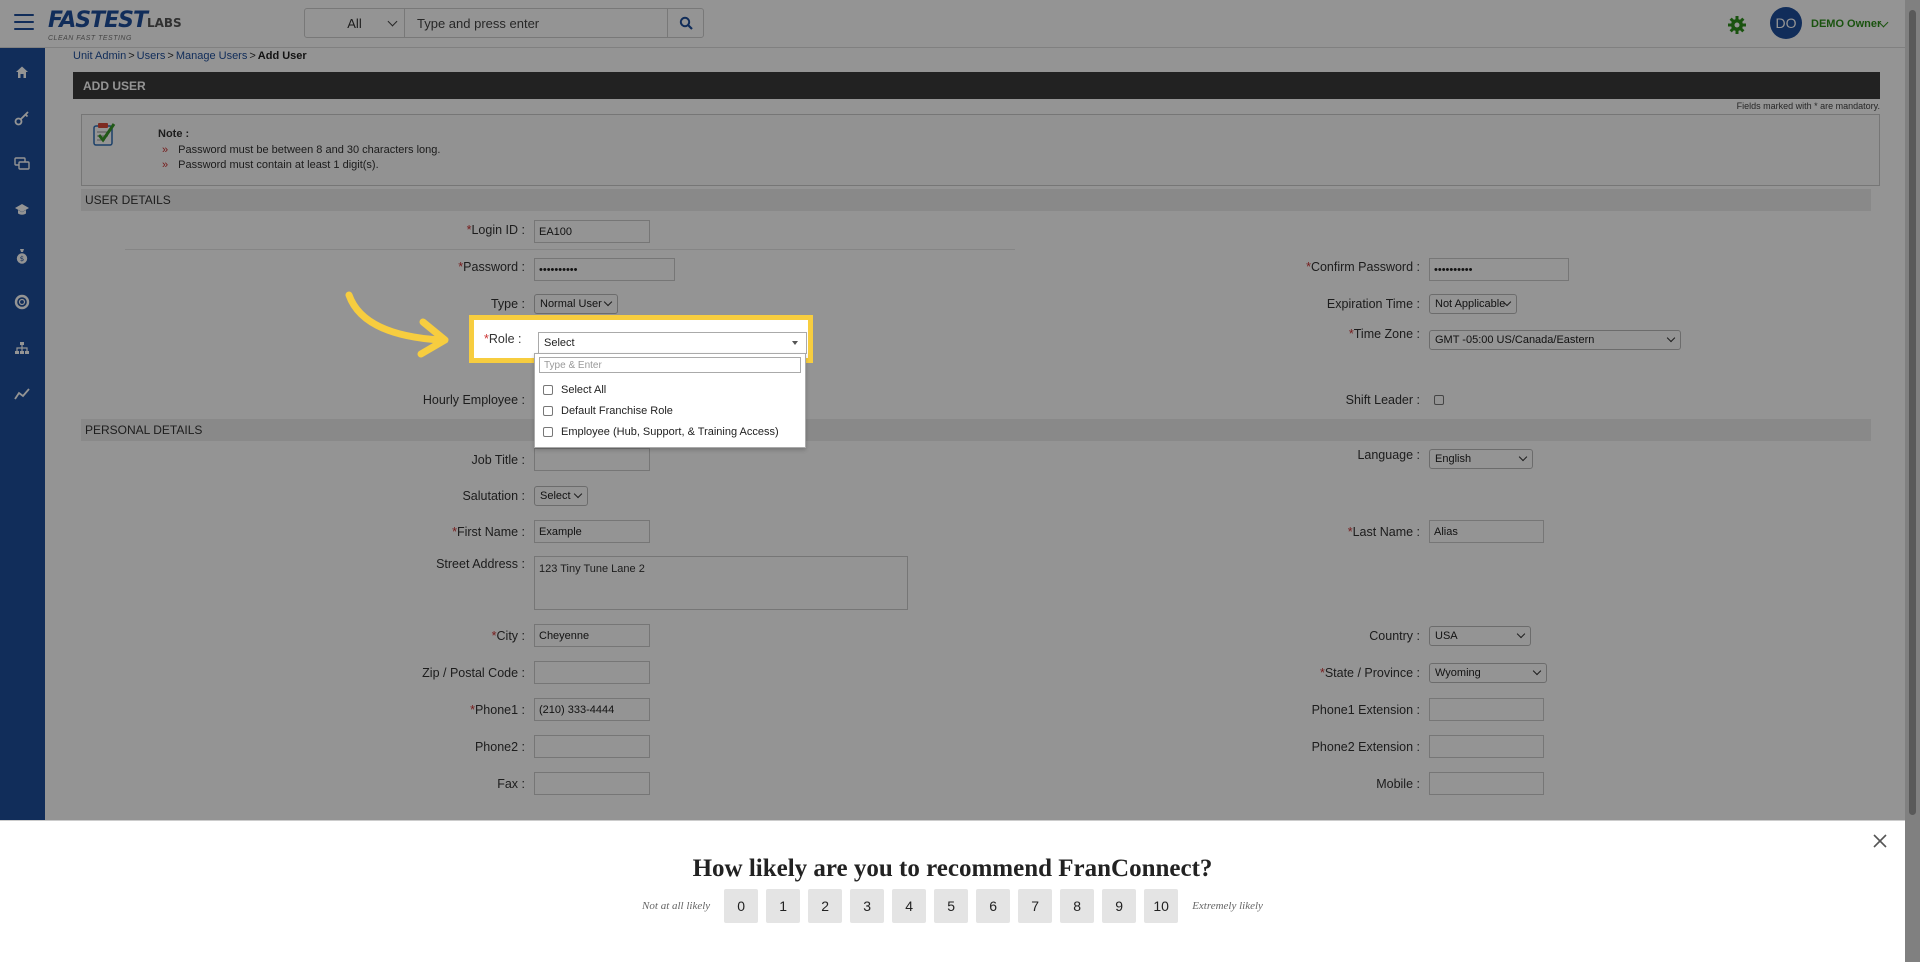 The width and height of the screenshot is (1920, 962). Describe the element at coordinates (1077, 906) in the screenshot. I see `survey-score-8: 8` at that location.